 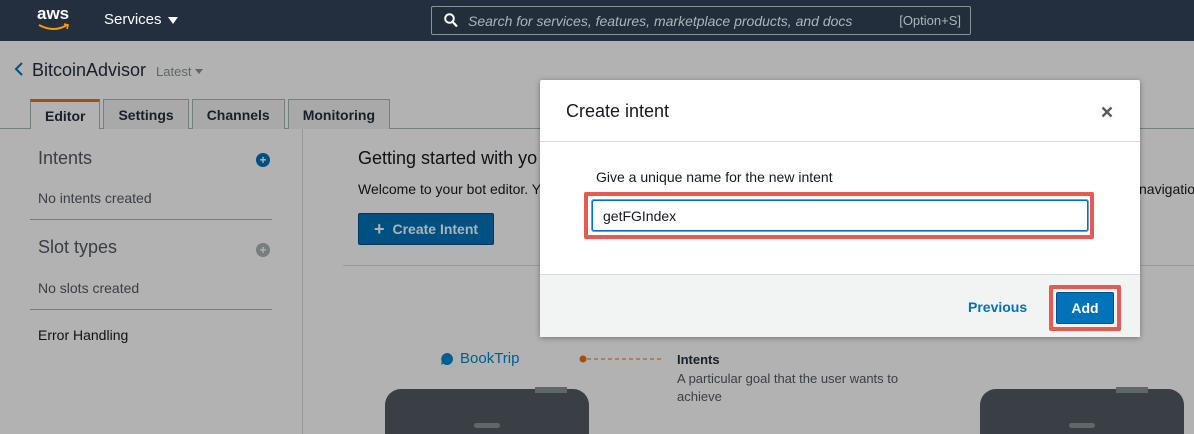 I want to click on aws-smile-icon, so click(x=53, y=26).